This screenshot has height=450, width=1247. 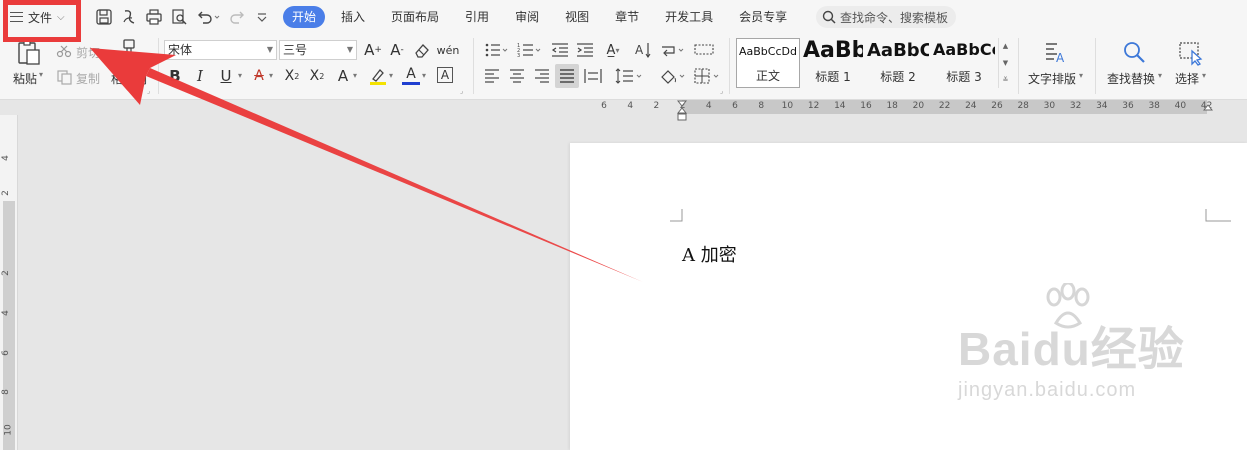 I want to click on indent-marker-icon, so click(x=682, y=111).